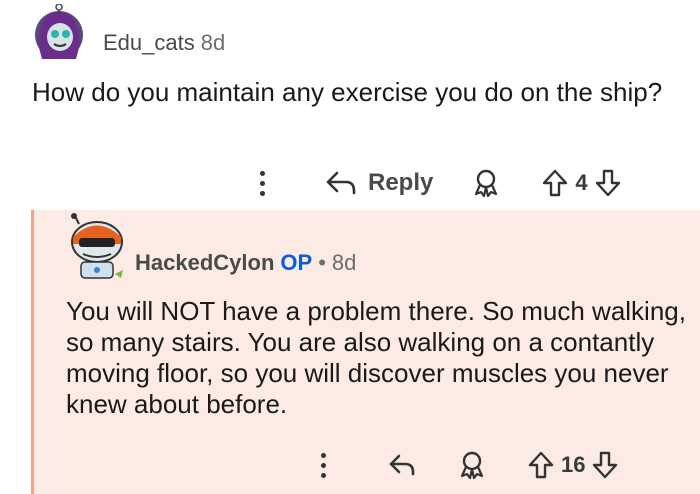  What do you see at coordinates (149, 42) in the screenshot?
I see `username: Edu_cats` at bounding box center [149, 42].